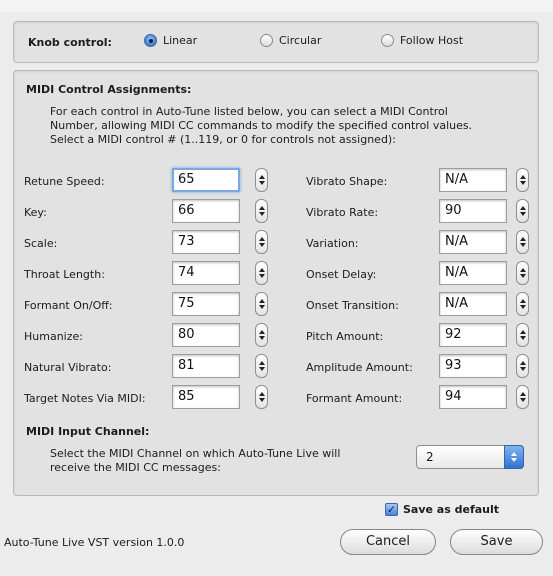  I want to click on variation-label: Variation:, so click(332, 243).